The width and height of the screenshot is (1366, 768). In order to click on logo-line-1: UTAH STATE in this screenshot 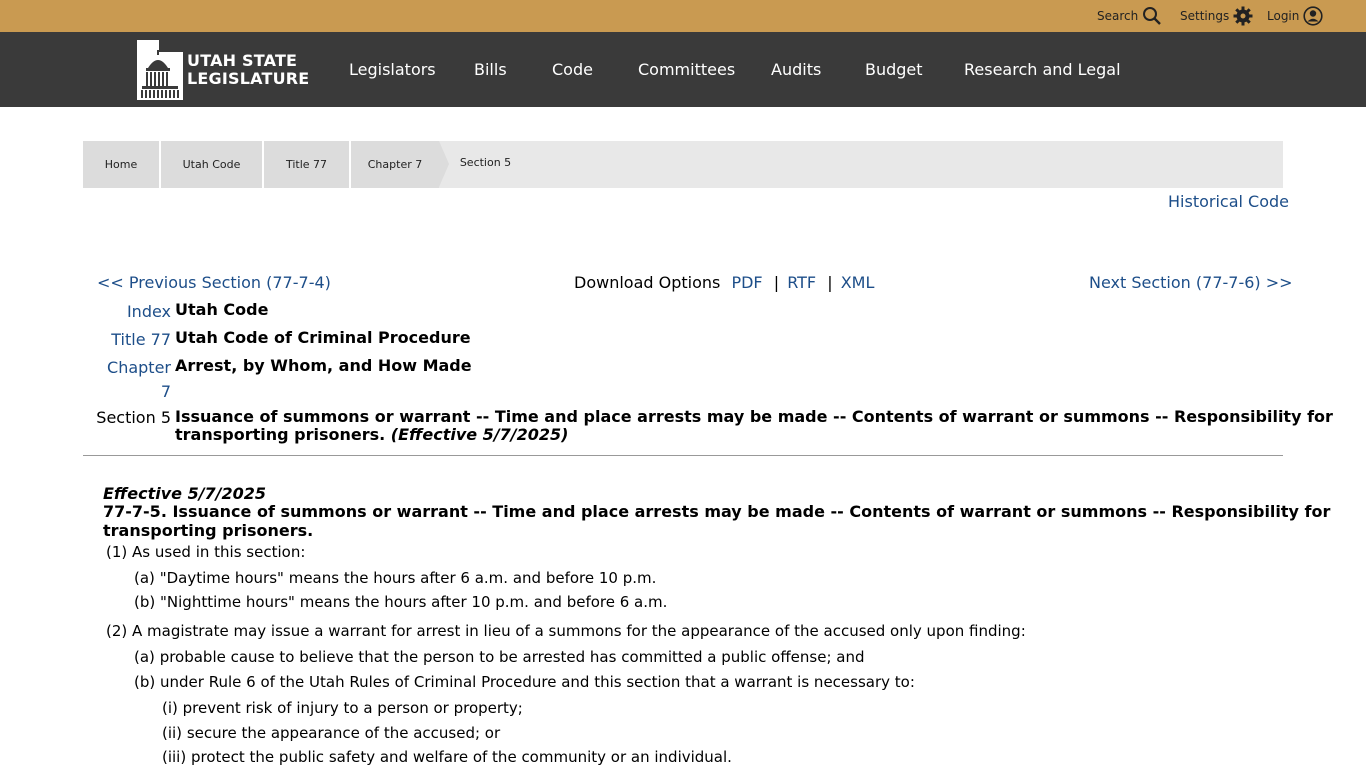, I will do `click(242, 60)`.